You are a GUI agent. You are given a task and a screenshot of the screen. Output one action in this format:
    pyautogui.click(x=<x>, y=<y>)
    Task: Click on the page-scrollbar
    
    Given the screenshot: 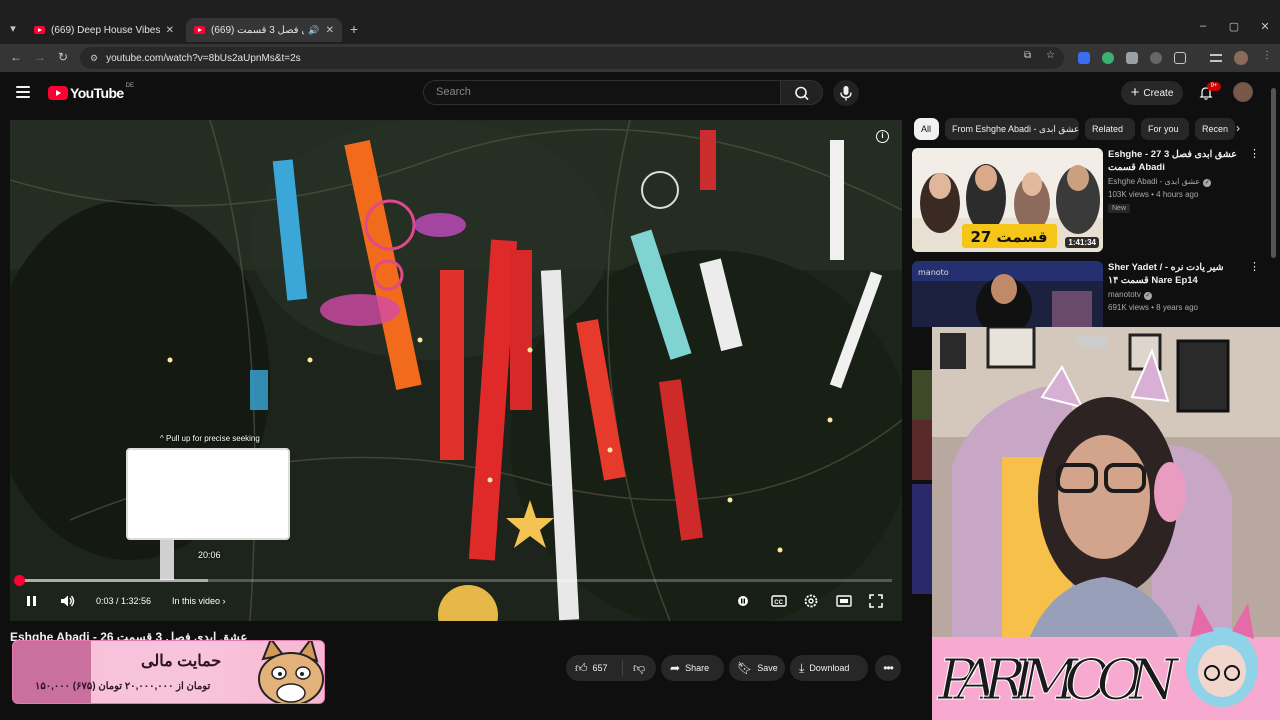 What is the action you would take?
    pyautogui.click(x=1273, y=173)
    